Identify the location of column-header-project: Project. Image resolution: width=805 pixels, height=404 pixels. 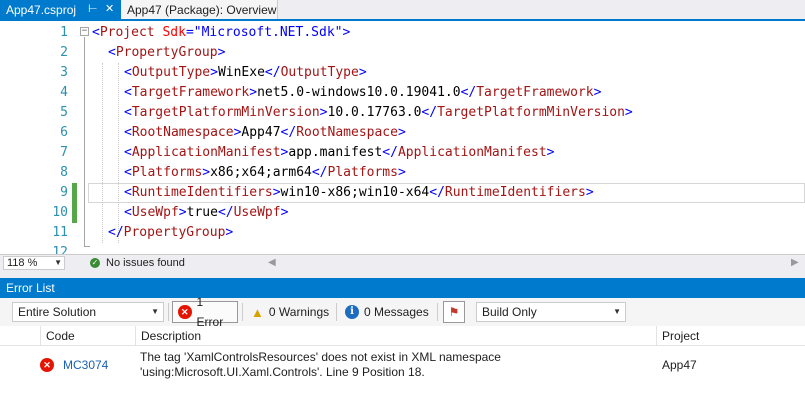
(730, 336).